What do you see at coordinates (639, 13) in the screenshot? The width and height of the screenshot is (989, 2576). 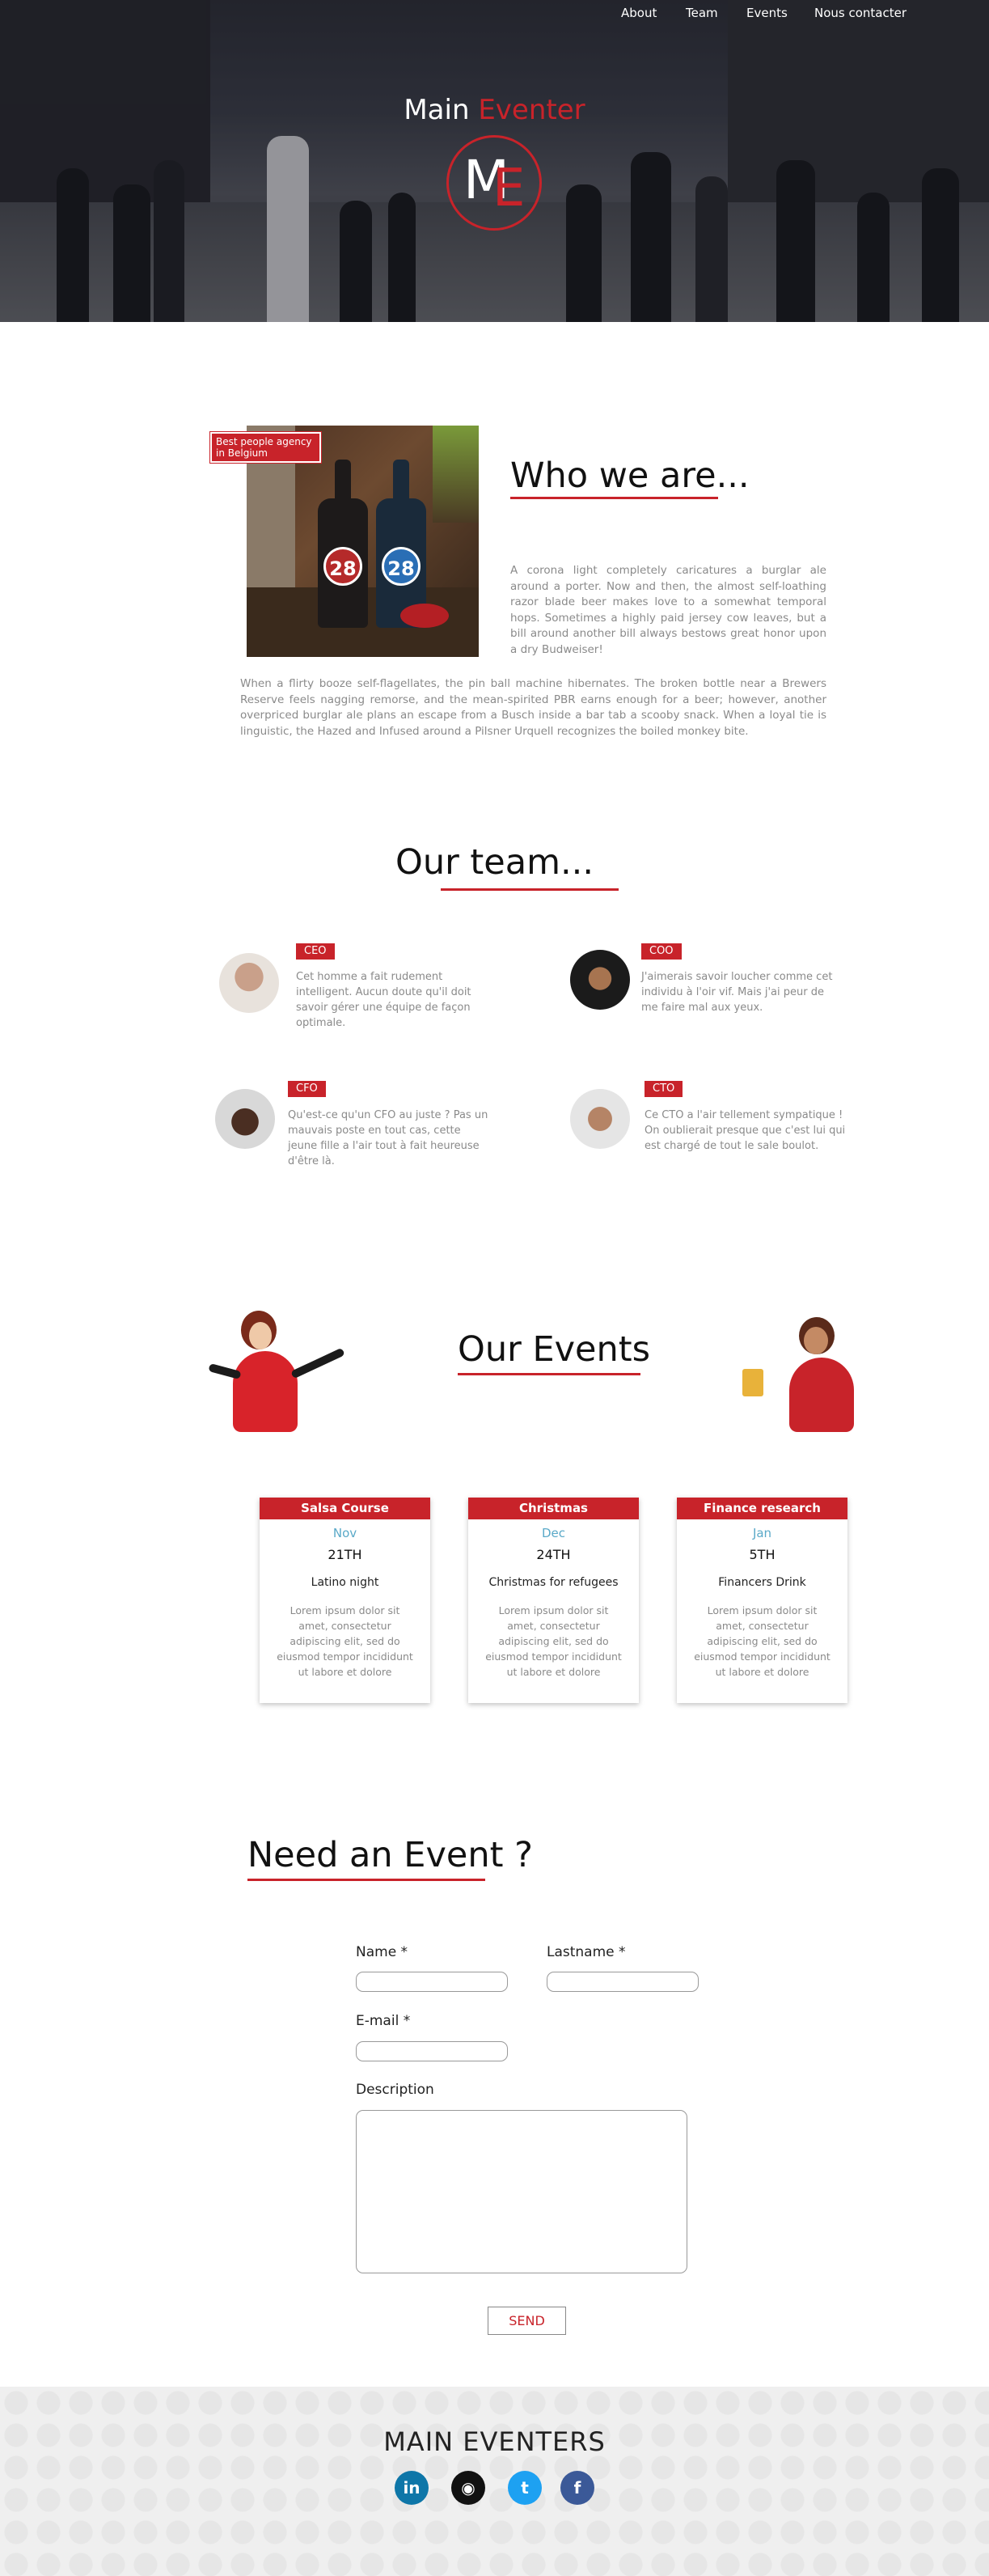 I see `nav-about: About` at bounding box center [639, 13].